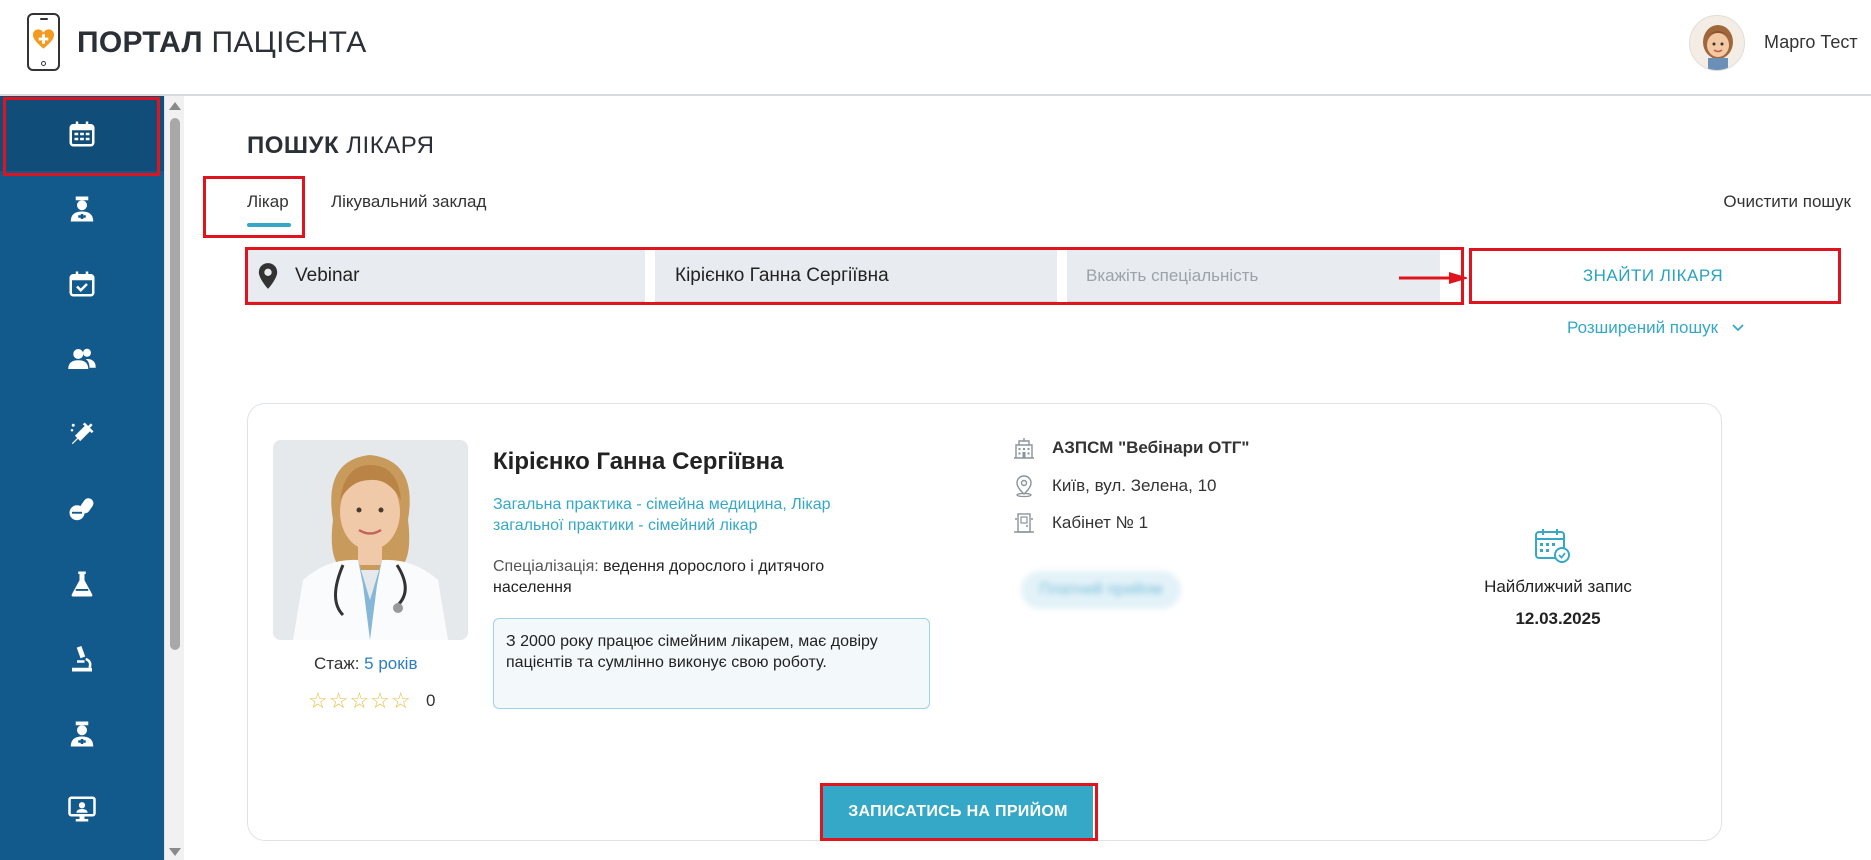 The image size is (1871, 860). I want to click on sidebar-item-lab, so click(82, 583).